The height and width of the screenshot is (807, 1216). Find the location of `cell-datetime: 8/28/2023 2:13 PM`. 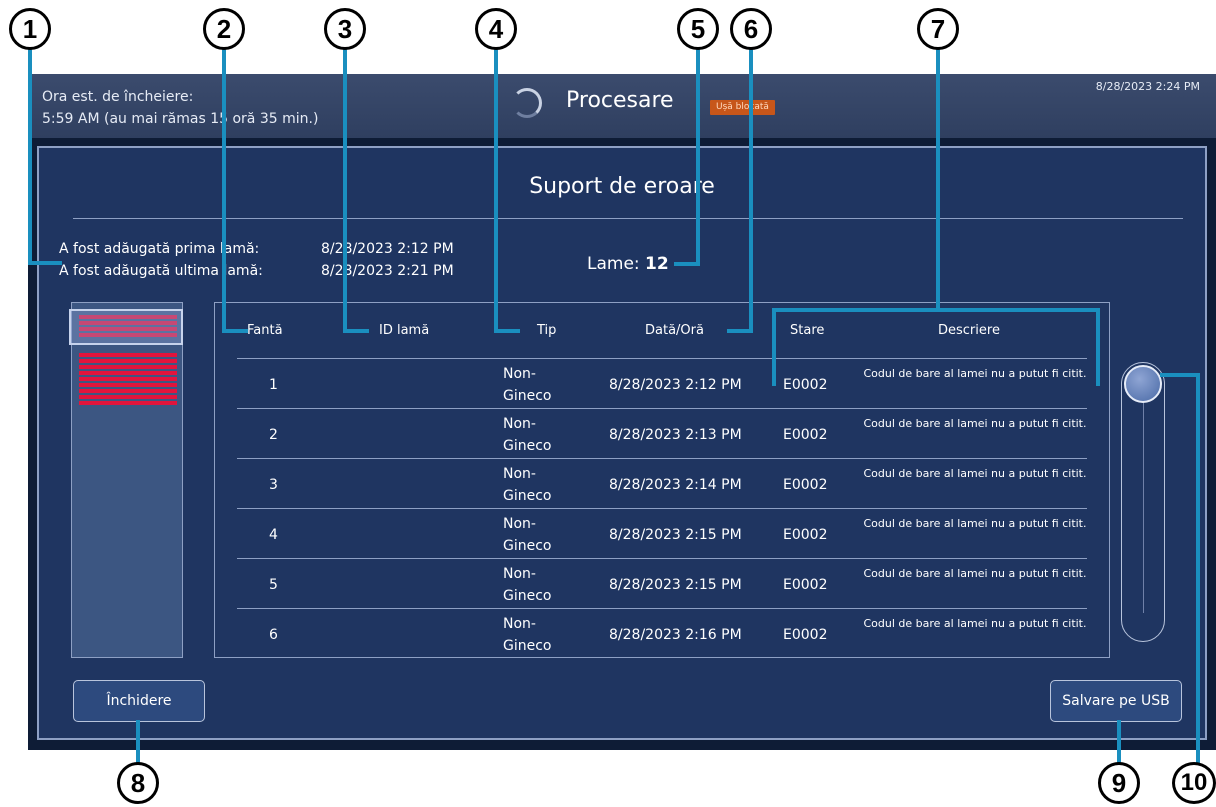

cell-datetime: 8/28/2023 2:13 PM is located at coordinates (675, 435).